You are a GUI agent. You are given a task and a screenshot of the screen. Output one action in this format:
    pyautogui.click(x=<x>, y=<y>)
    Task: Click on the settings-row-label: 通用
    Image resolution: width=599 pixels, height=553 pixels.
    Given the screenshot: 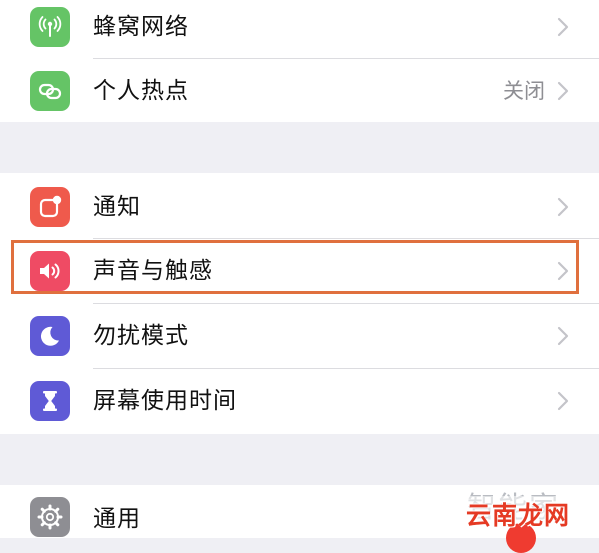 What is the action you would take?
    pyautogui.click(x=117, y=519)
    